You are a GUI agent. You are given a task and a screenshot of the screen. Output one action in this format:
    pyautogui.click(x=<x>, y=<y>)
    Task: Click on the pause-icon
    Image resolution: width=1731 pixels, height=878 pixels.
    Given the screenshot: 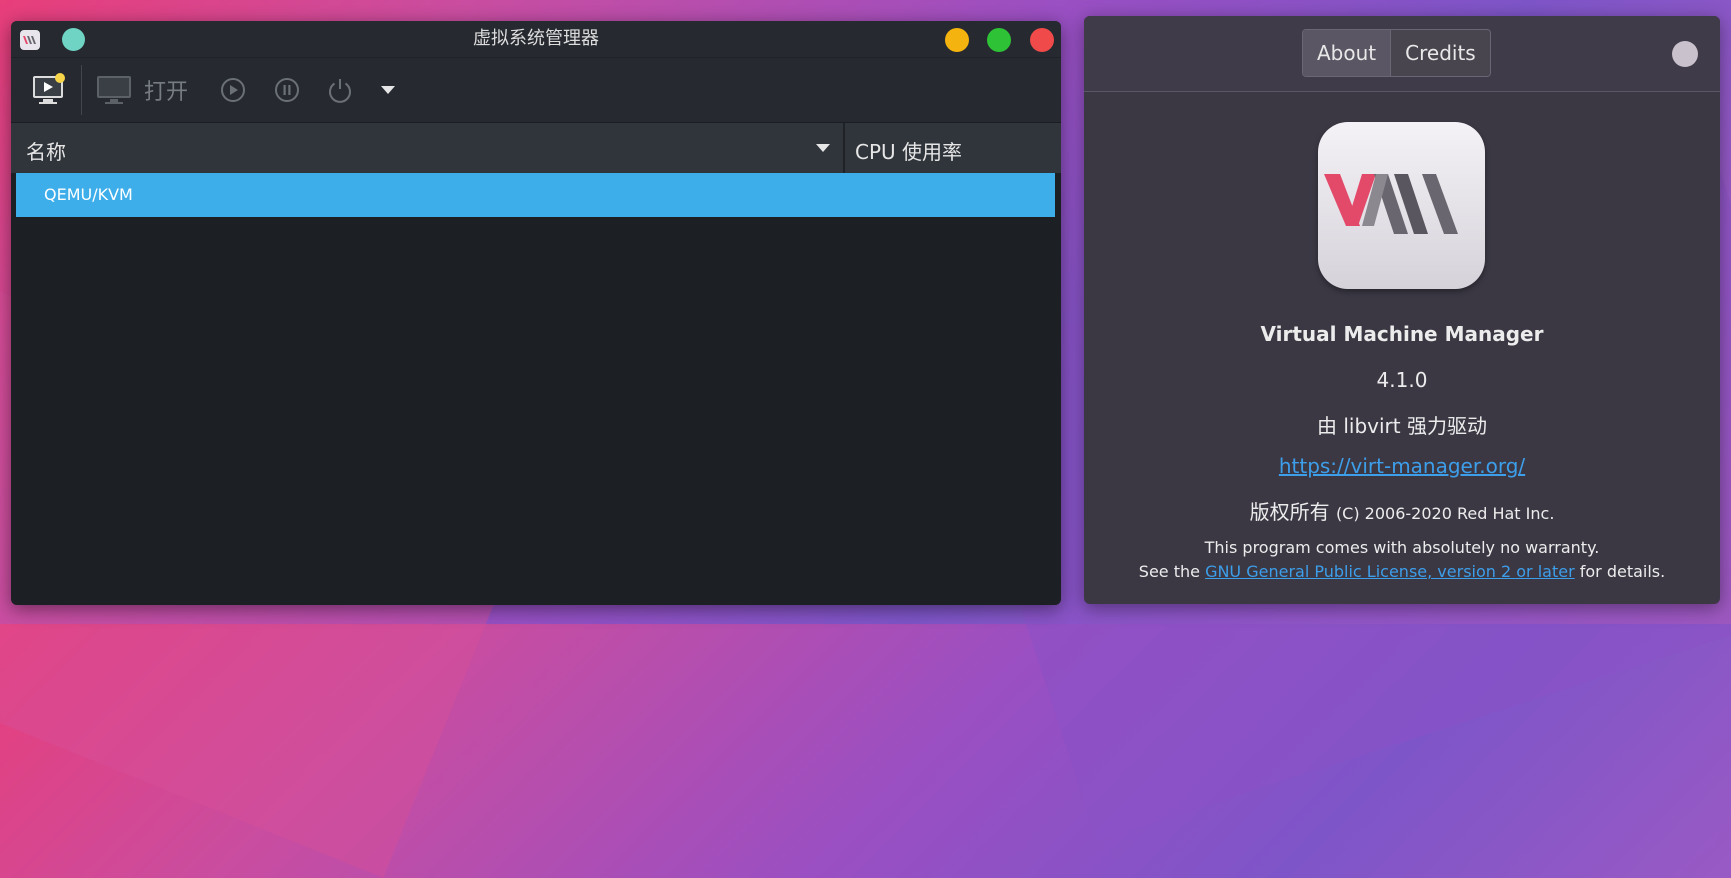 What is the action you would take?
    pyautogui.click(x=287, y=90)
    